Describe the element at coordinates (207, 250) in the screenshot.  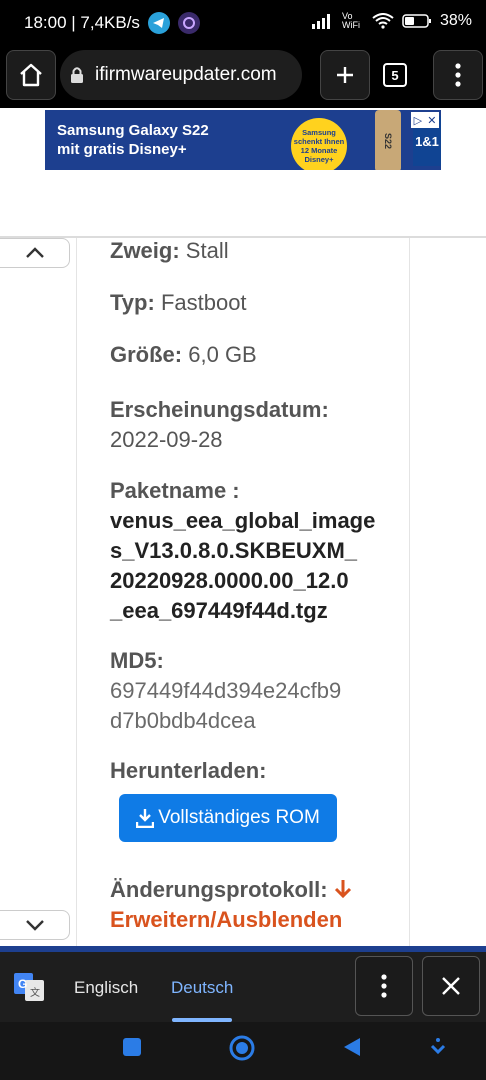
I see `branch-value: Stall` at that location.